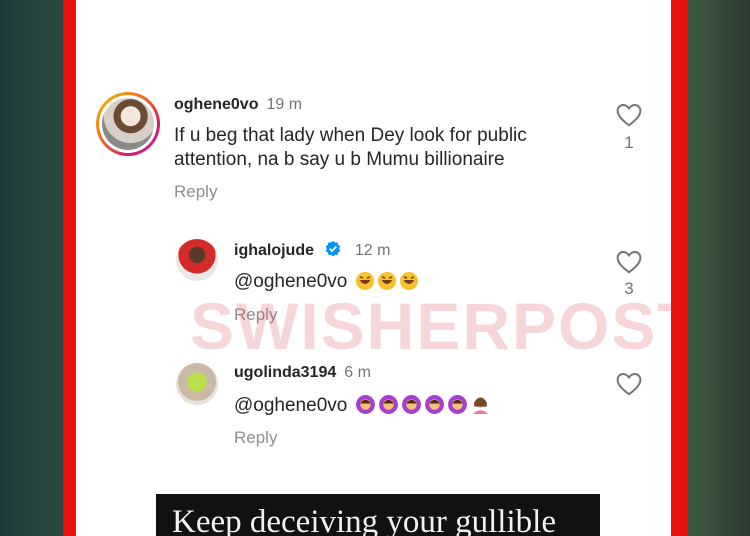  Describe the element at coordinates (357, 372) in the screenshot. I see `comment-time: 6 m` at that location.